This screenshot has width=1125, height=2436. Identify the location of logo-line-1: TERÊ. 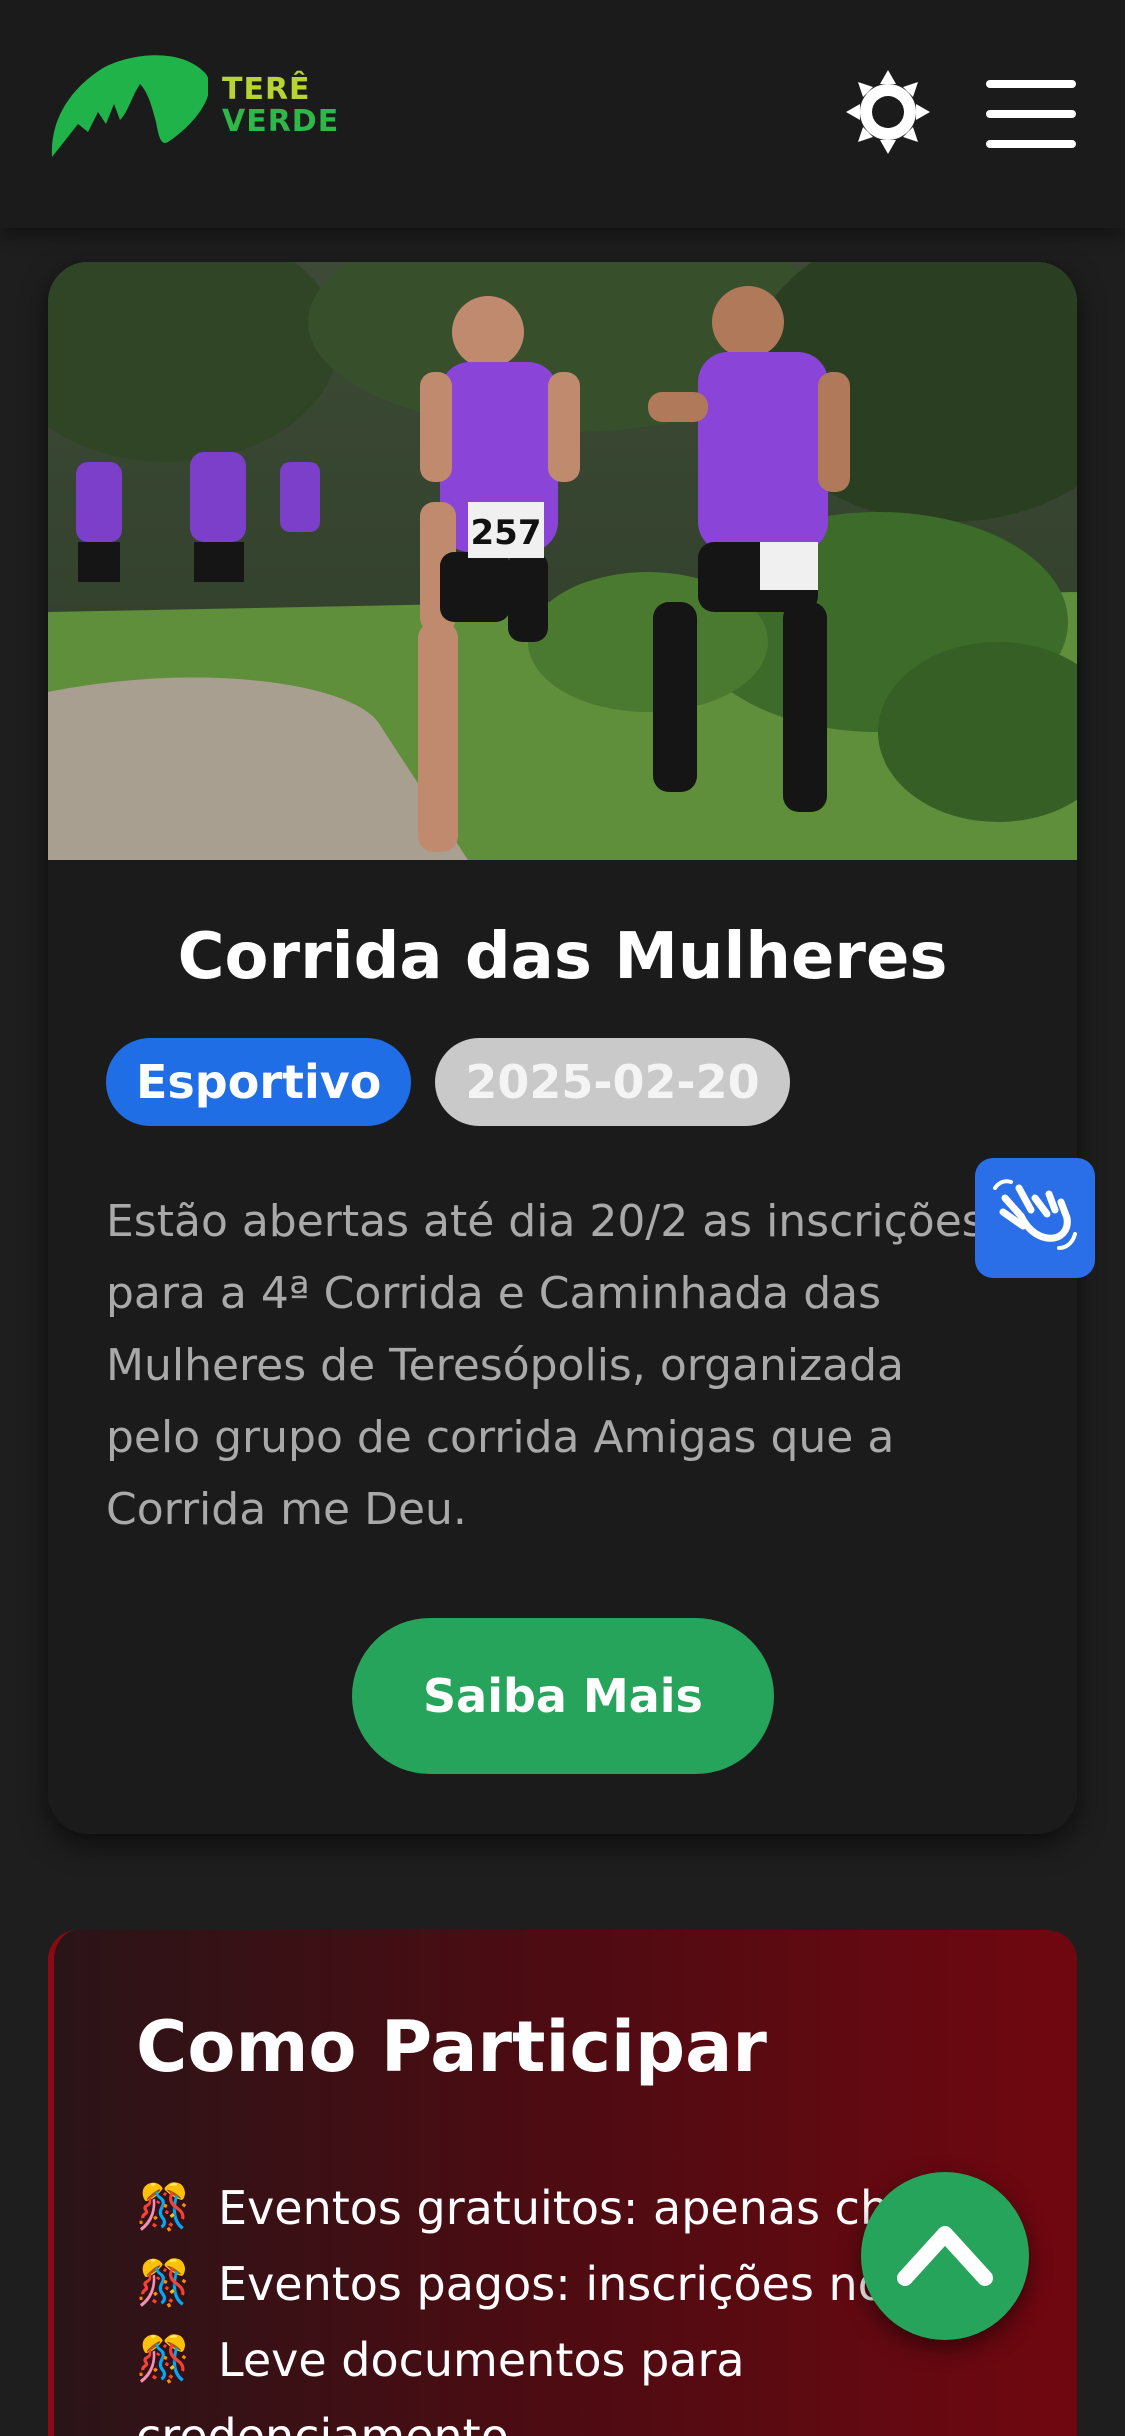
(266, 89).